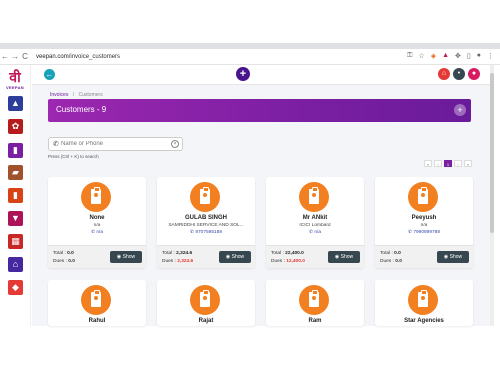 The image size is (500, 375). I want to click on page-current-button: 1, so click(448, 163).